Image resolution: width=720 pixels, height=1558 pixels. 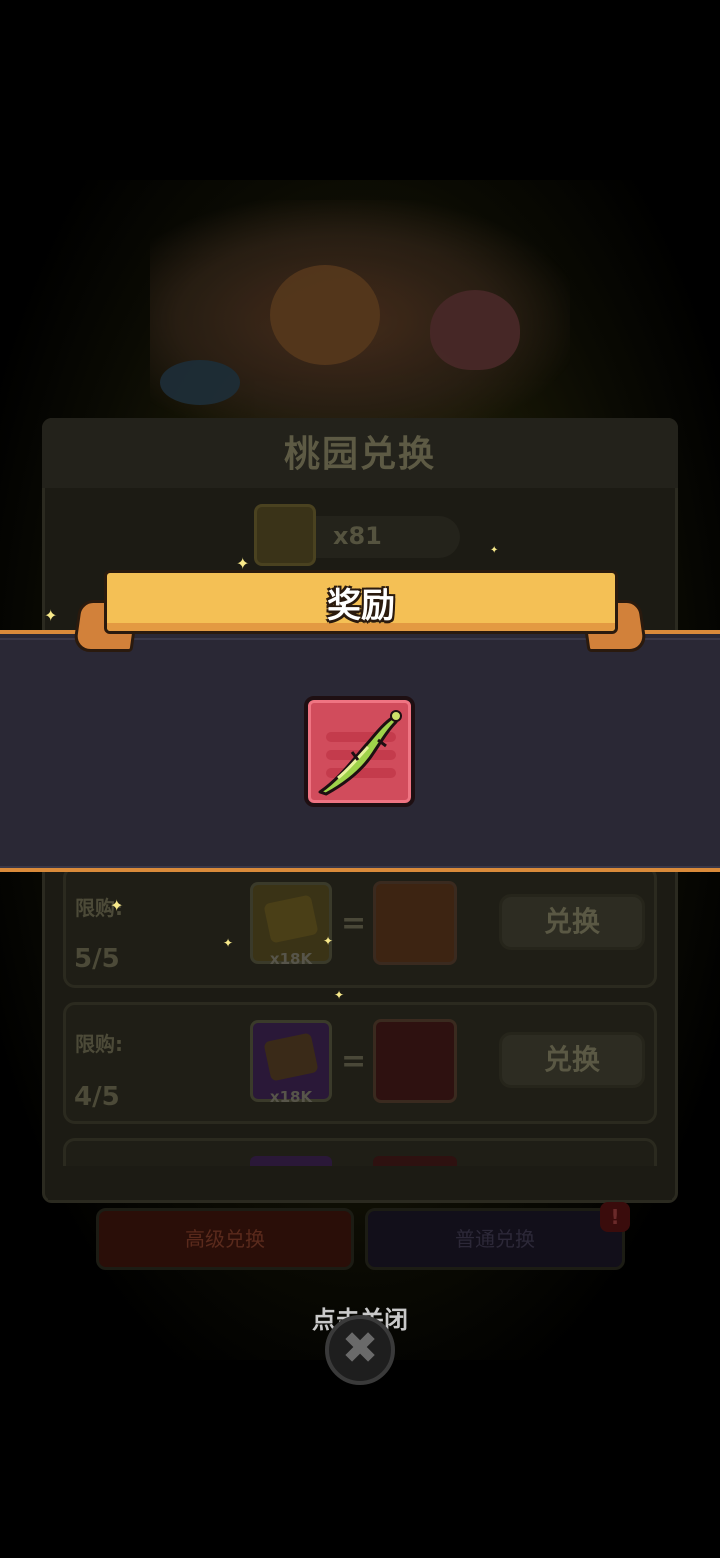 I want to click on reward-title: 奖励, so click(x=361, y=606).